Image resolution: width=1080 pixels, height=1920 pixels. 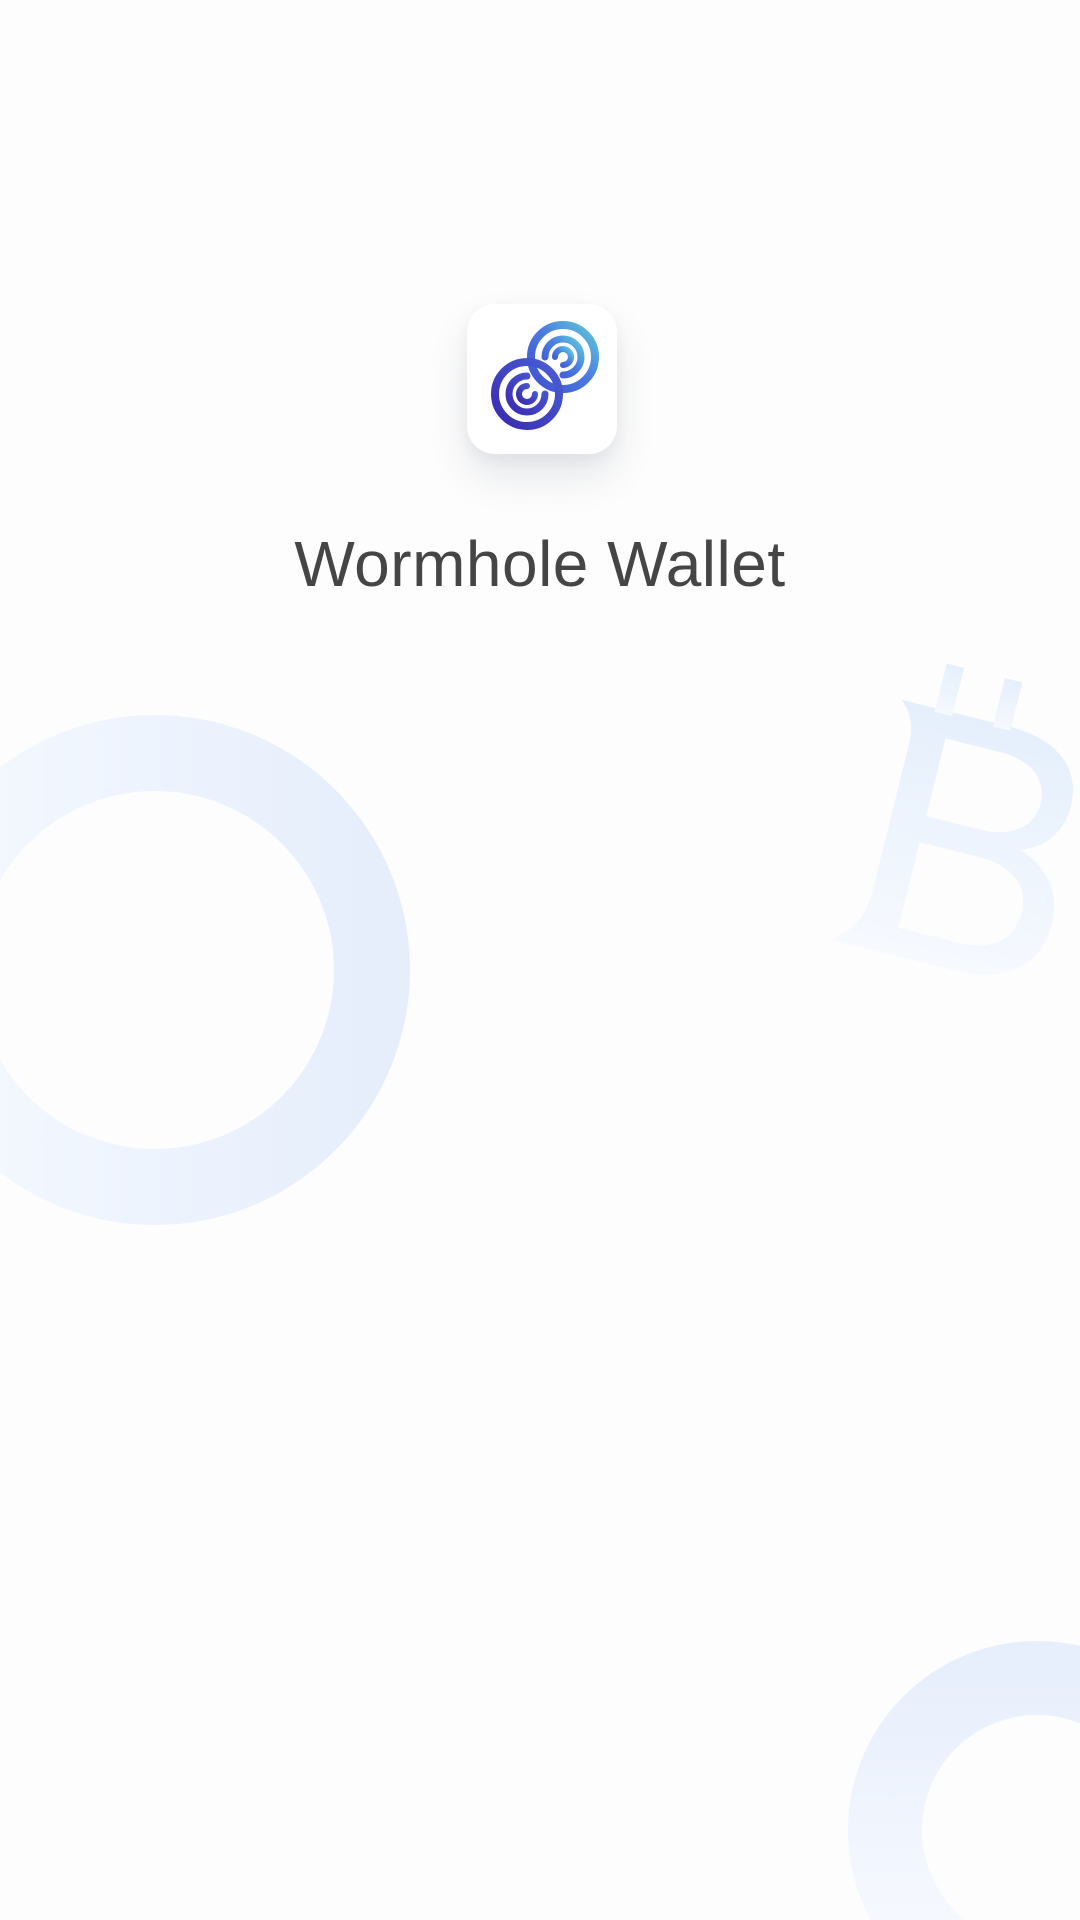 What do you see at coordinates (952, 819) in the screenshot?
I see `bitcoin-icon` at bounding box center [952, 819].